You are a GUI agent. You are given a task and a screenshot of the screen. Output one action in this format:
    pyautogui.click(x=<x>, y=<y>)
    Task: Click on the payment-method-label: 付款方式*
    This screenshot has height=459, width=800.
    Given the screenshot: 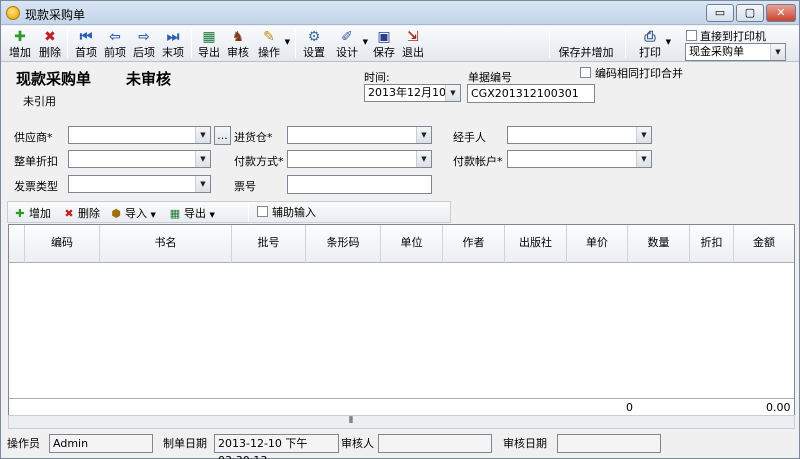 What is the action you would take?
    pyautogui.click(x=259, y=161)
    